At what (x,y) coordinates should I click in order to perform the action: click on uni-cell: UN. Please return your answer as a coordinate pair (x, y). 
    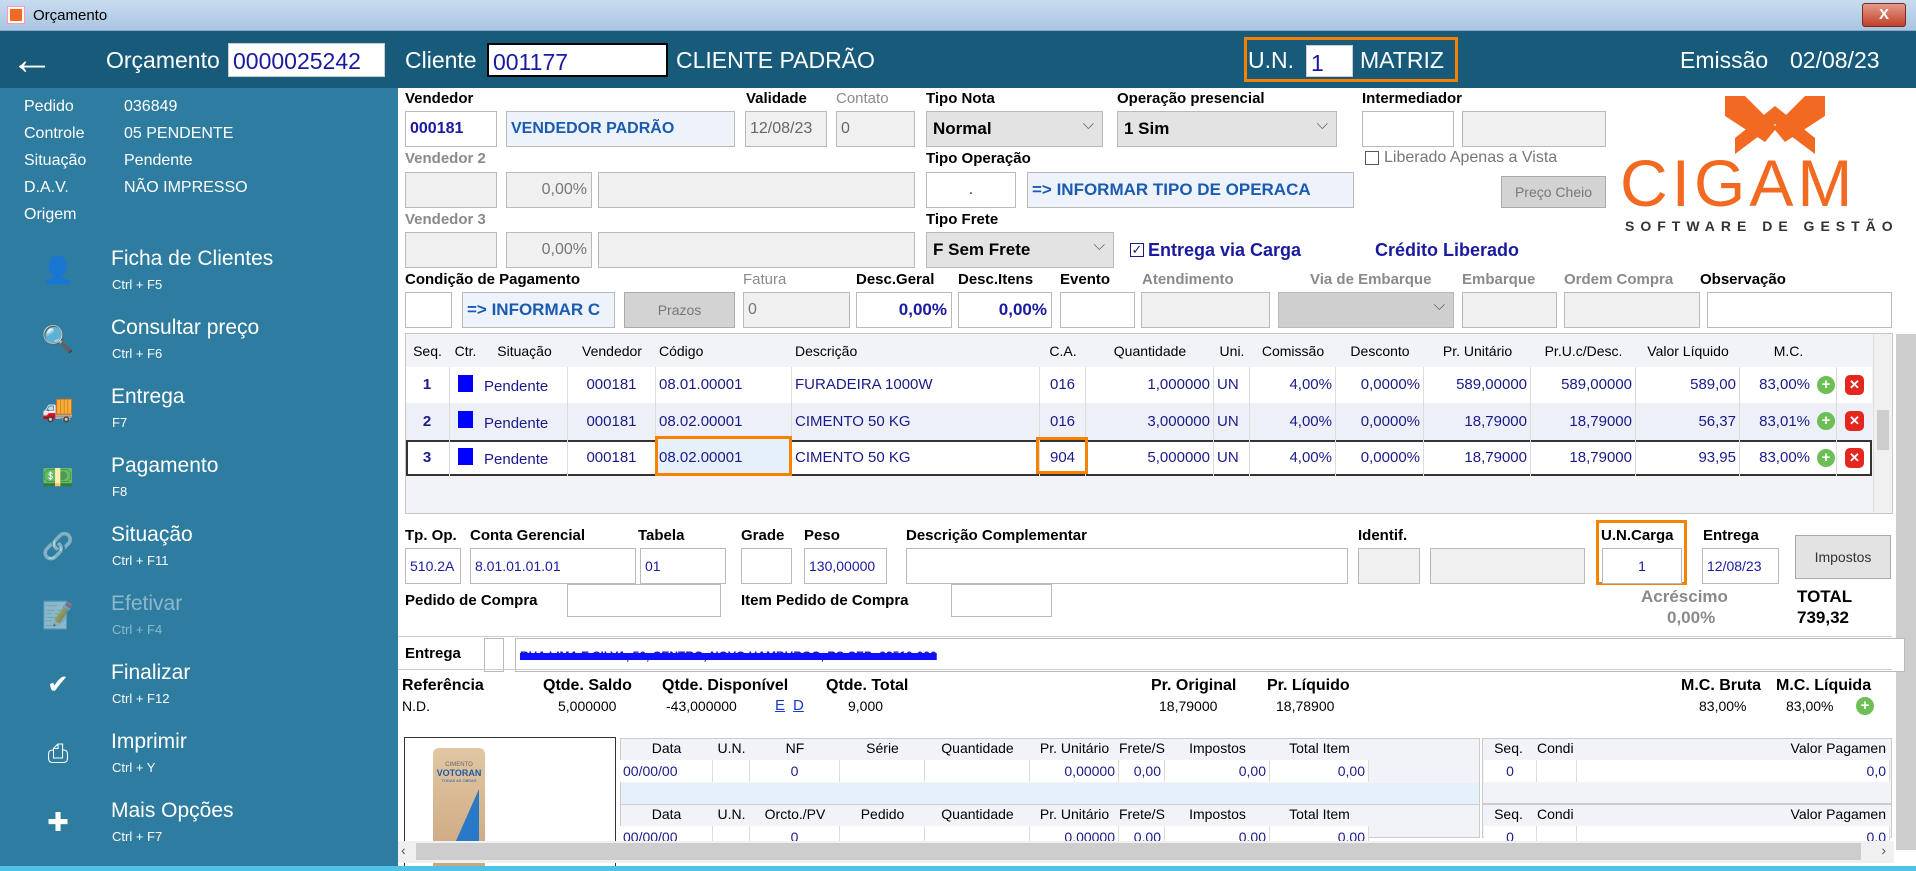
    Looking at the image, I should click on (1232, 385).